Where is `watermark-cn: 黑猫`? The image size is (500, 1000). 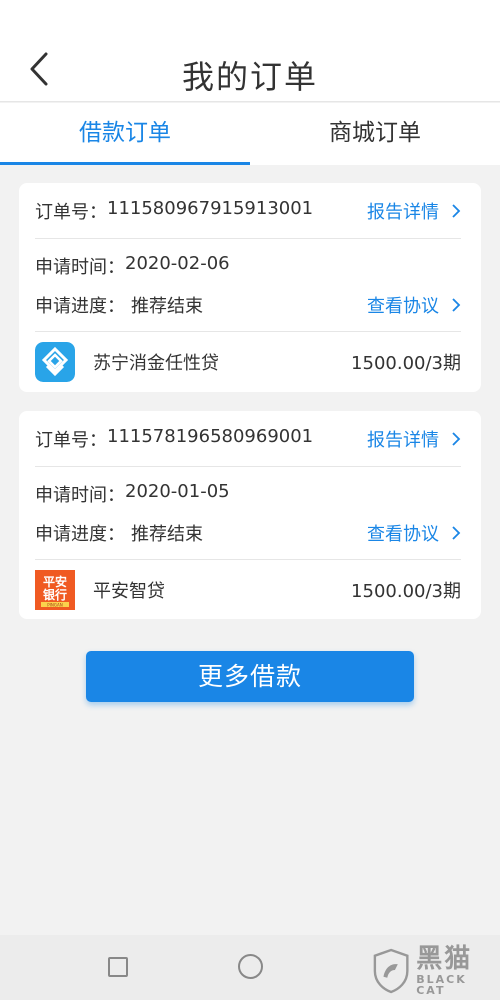 watermark-cn: 黑猫 is located at coordinates (444, 959).